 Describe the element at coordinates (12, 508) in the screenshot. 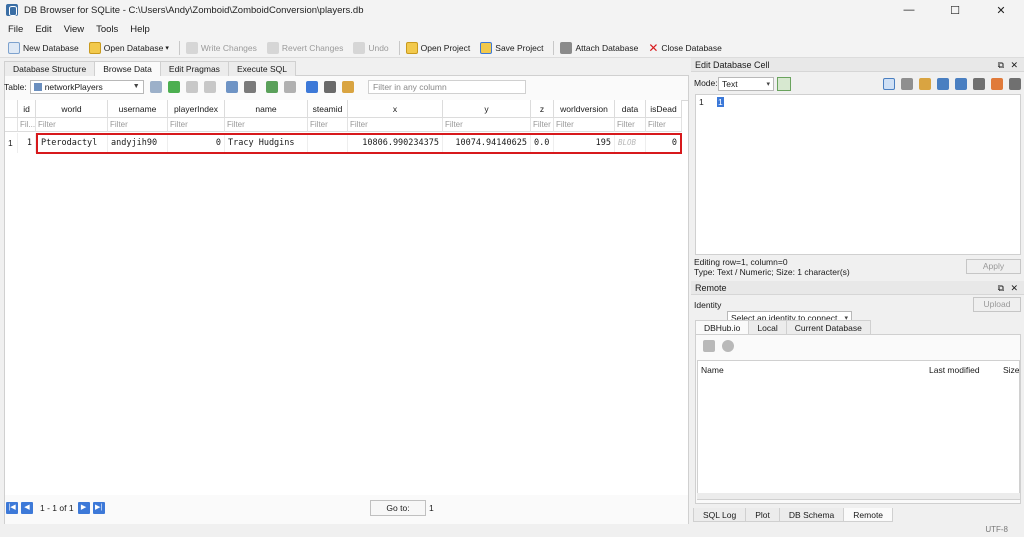

I see `first-record-button: |◀` at that location.